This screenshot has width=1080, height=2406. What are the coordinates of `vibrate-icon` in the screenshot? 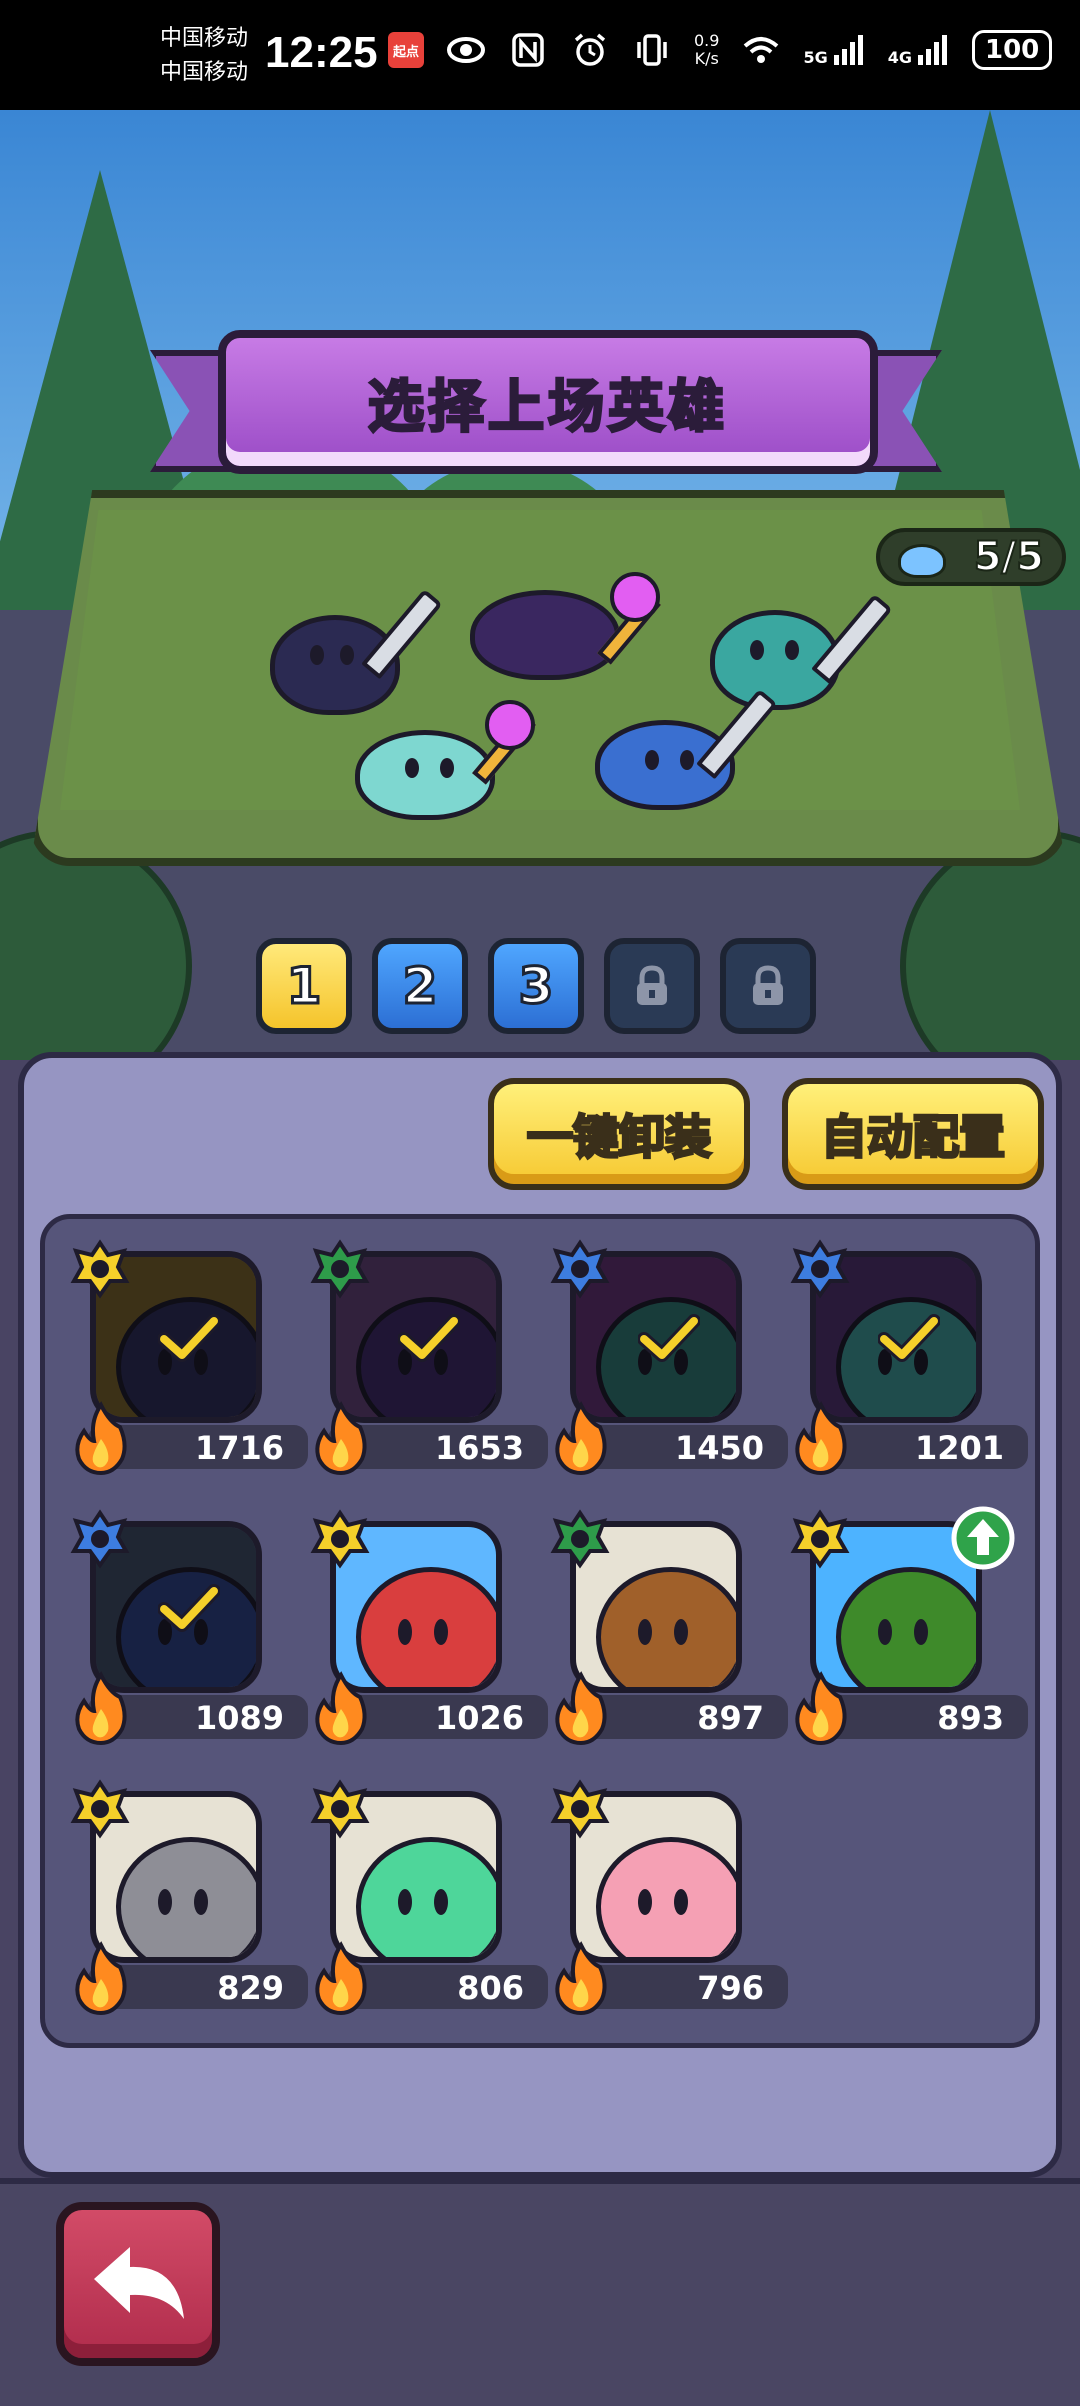 It's located at (652, 50).